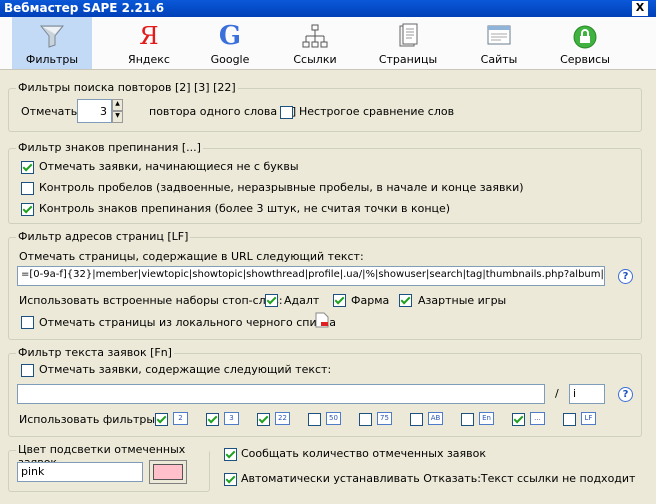 The height and width of the screenshot is (504, 656). Describe the element at coordinates (27, 188) in the screenshot. I see `spaces-control-checkbox` at that location.